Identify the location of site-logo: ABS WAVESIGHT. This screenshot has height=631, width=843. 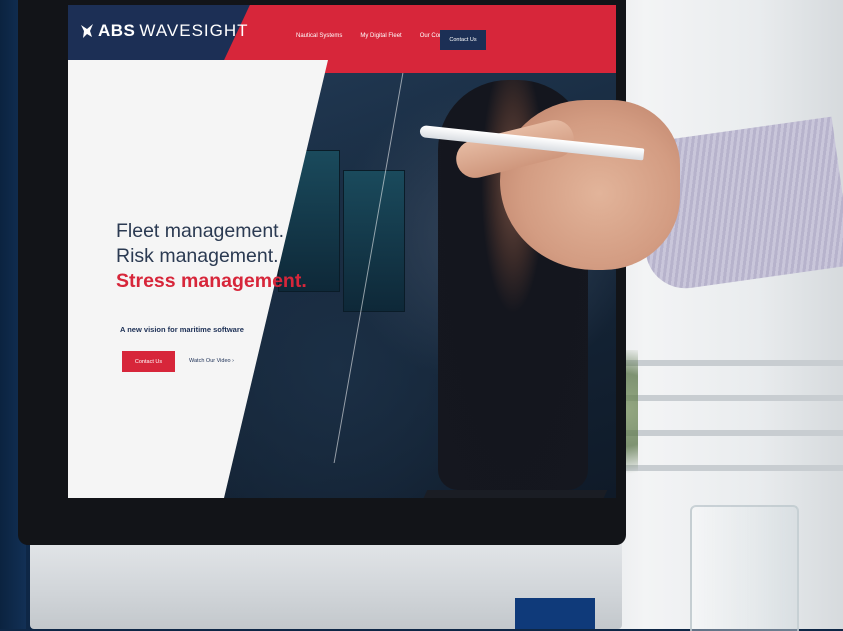
(164, 31).